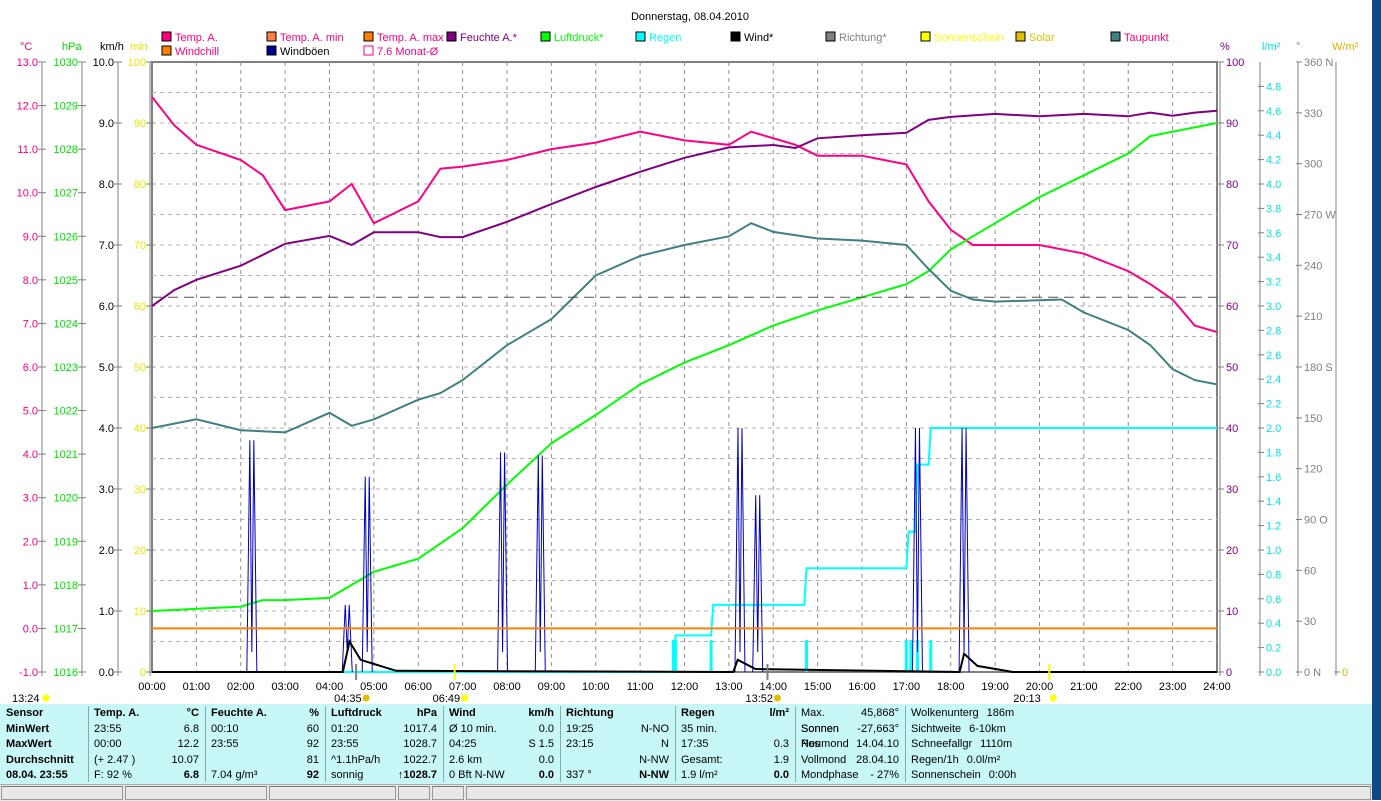  What do you see at coordinates (466, 759) in the screenshot?
I see `stats-cell: 2.6 km` at bounding box center [466, 759].